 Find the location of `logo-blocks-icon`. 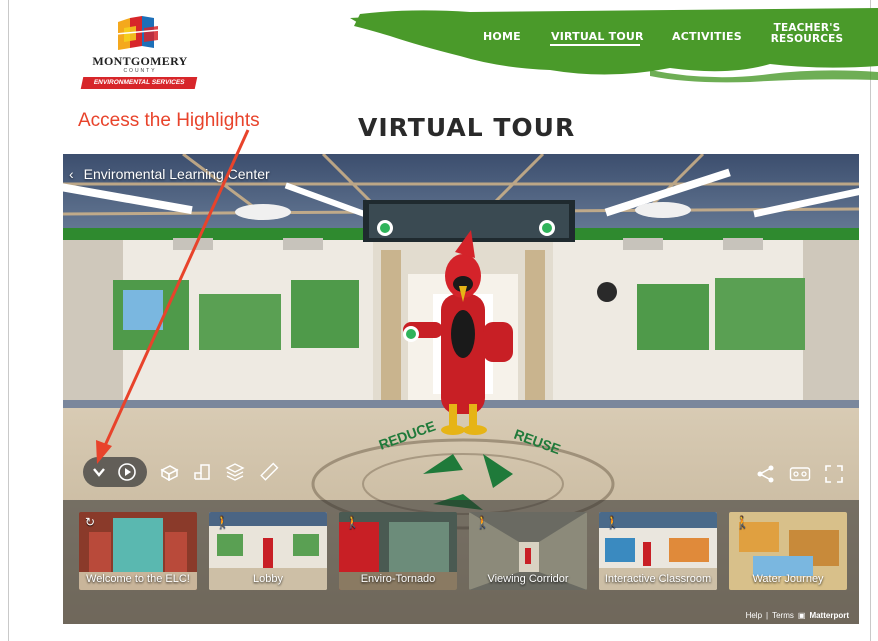

logo-blocks-icon is located at coordinates (138, 33).